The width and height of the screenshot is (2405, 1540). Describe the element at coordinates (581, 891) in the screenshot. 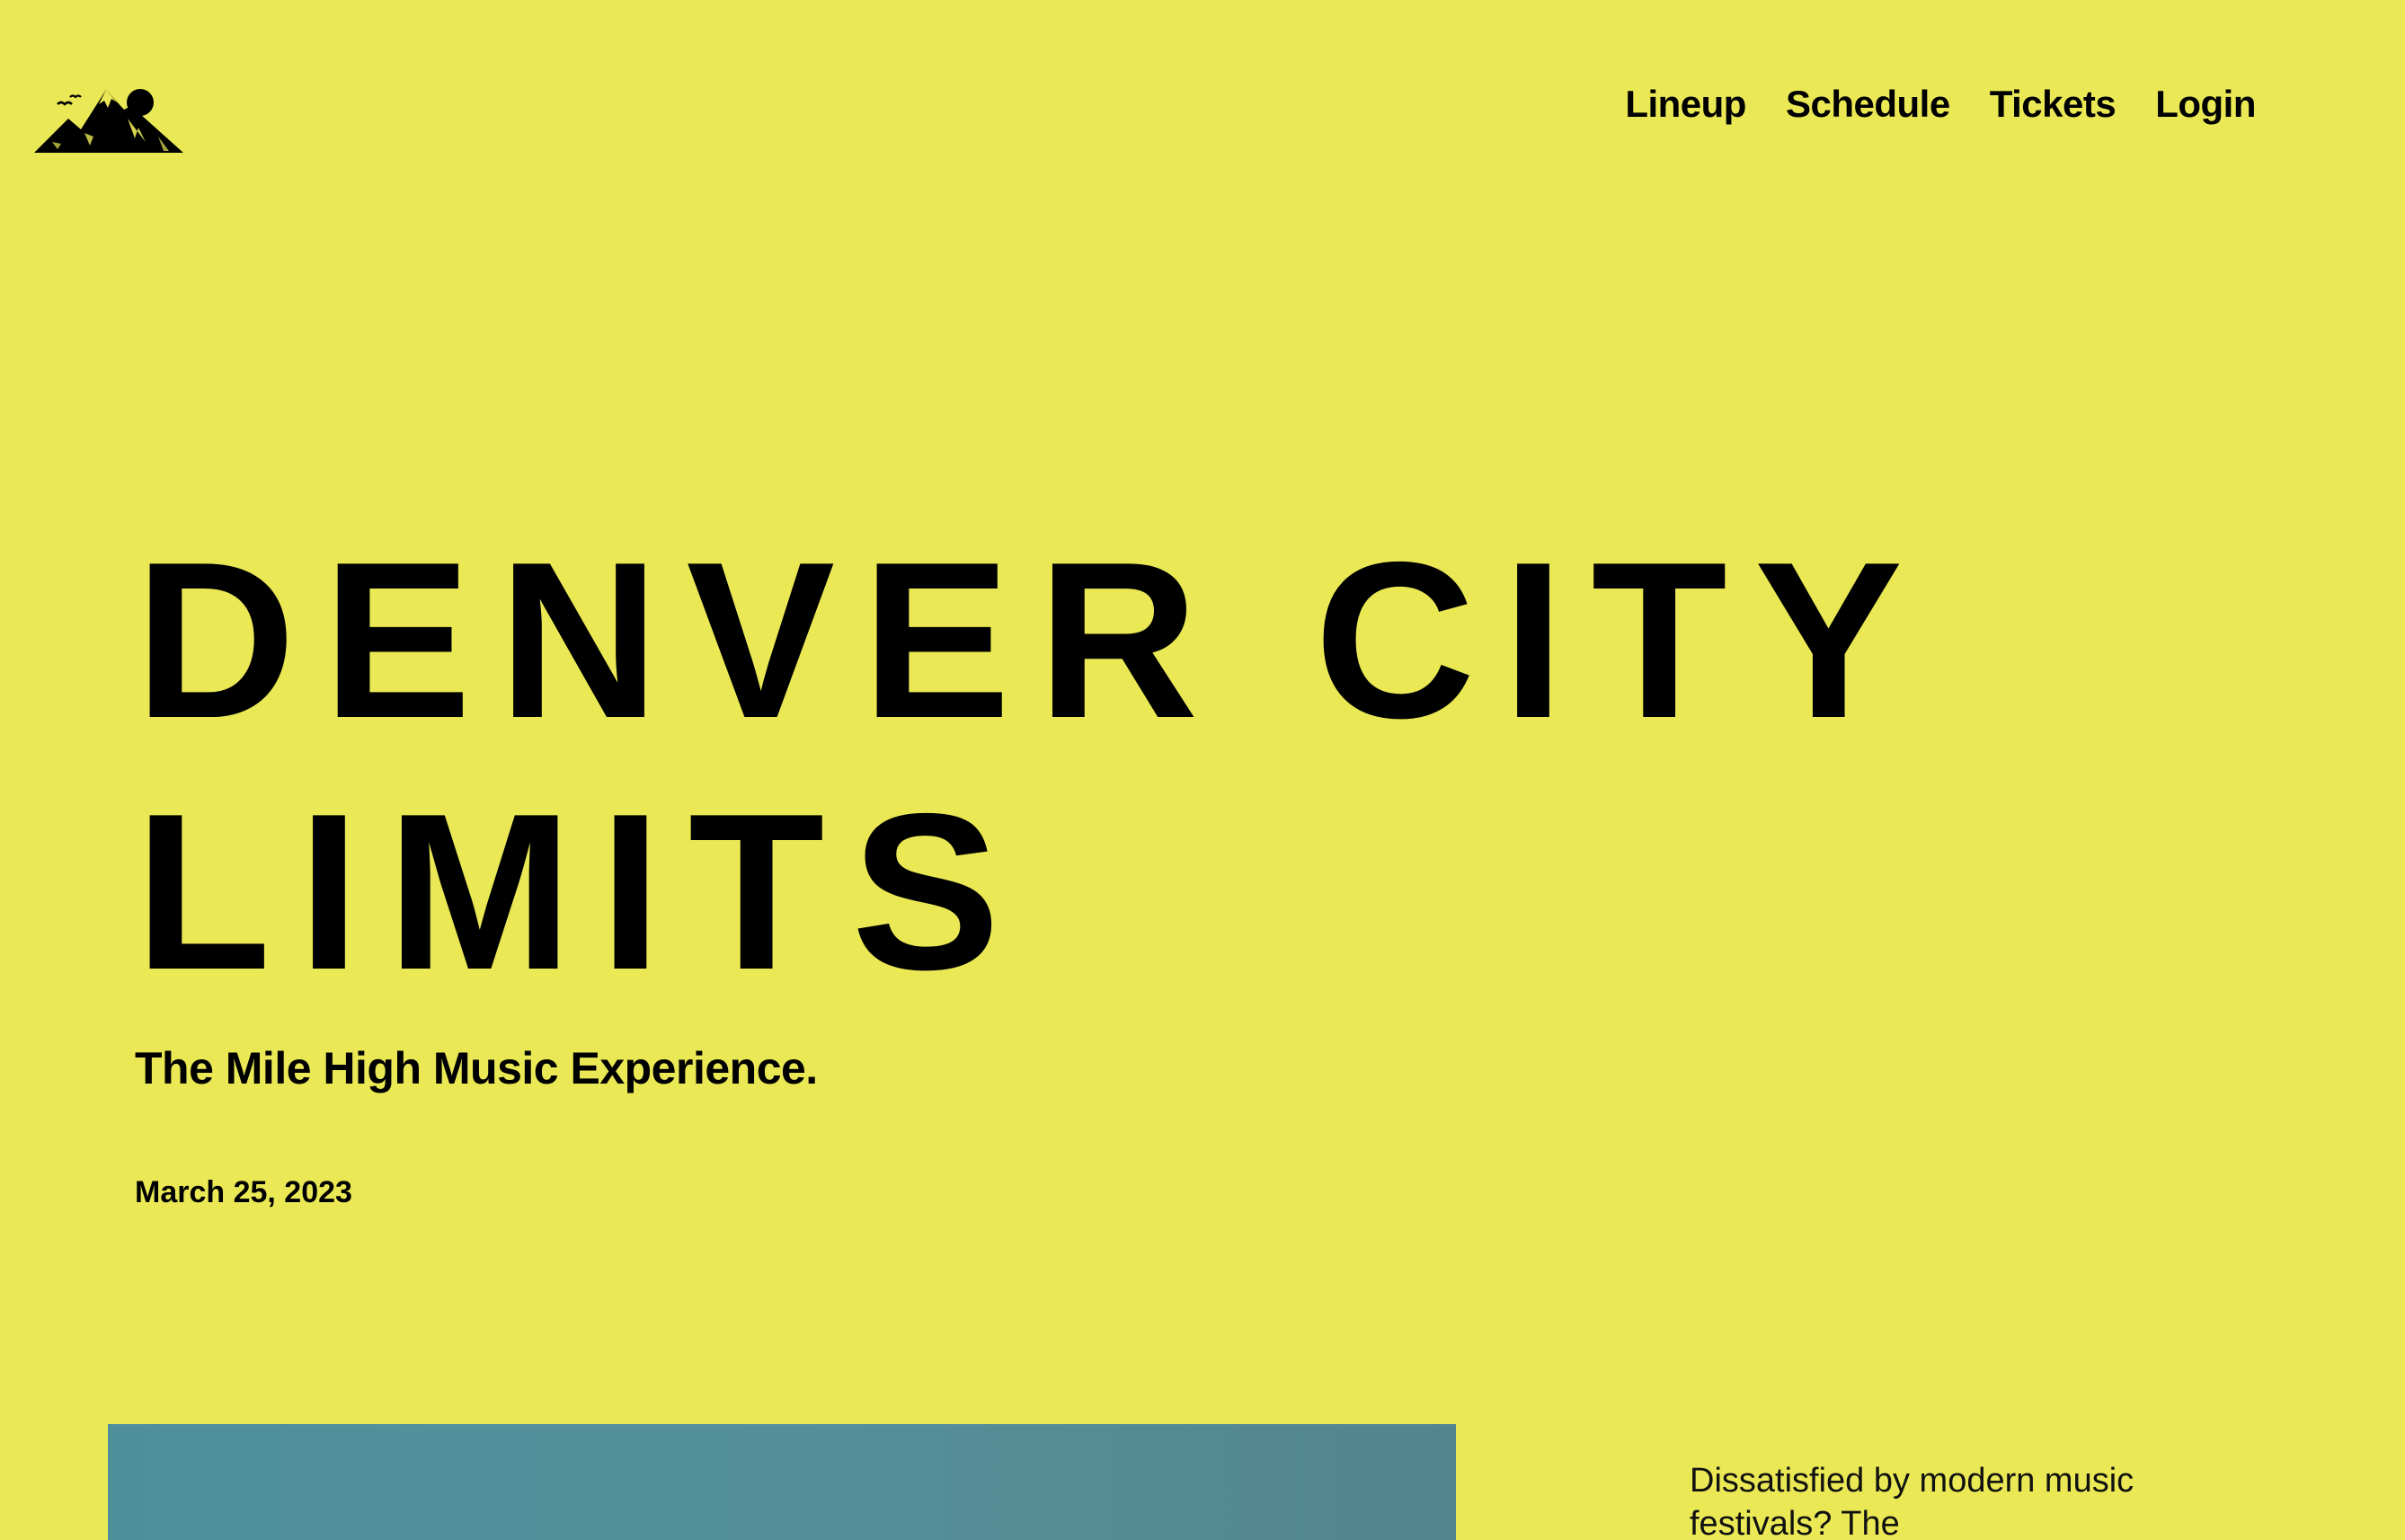

I see `page-title-line-2: LIMITS` at that location.